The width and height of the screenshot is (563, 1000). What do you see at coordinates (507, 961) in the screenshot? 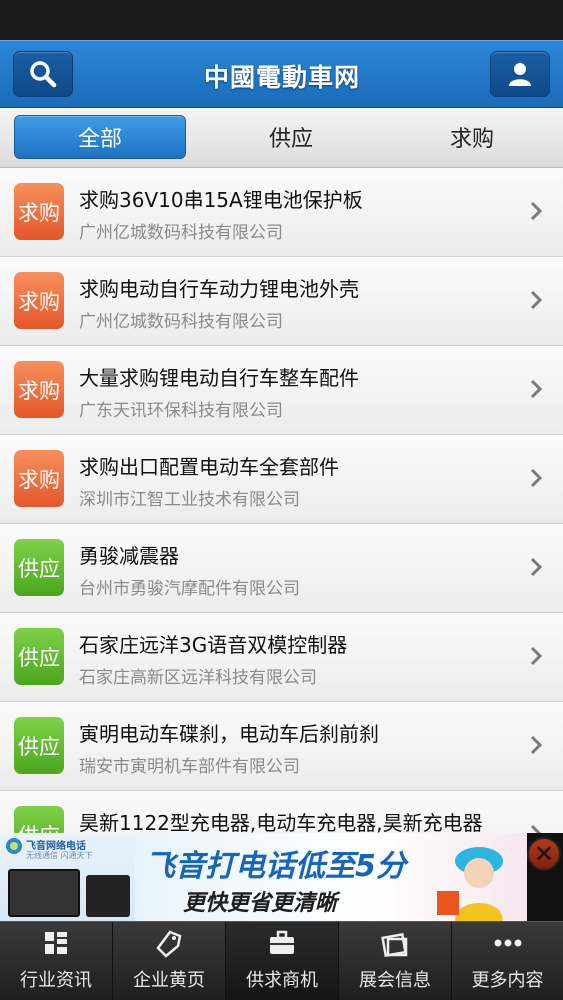
I see `nav-more: 更多内容` at bounding box center [507, 961].